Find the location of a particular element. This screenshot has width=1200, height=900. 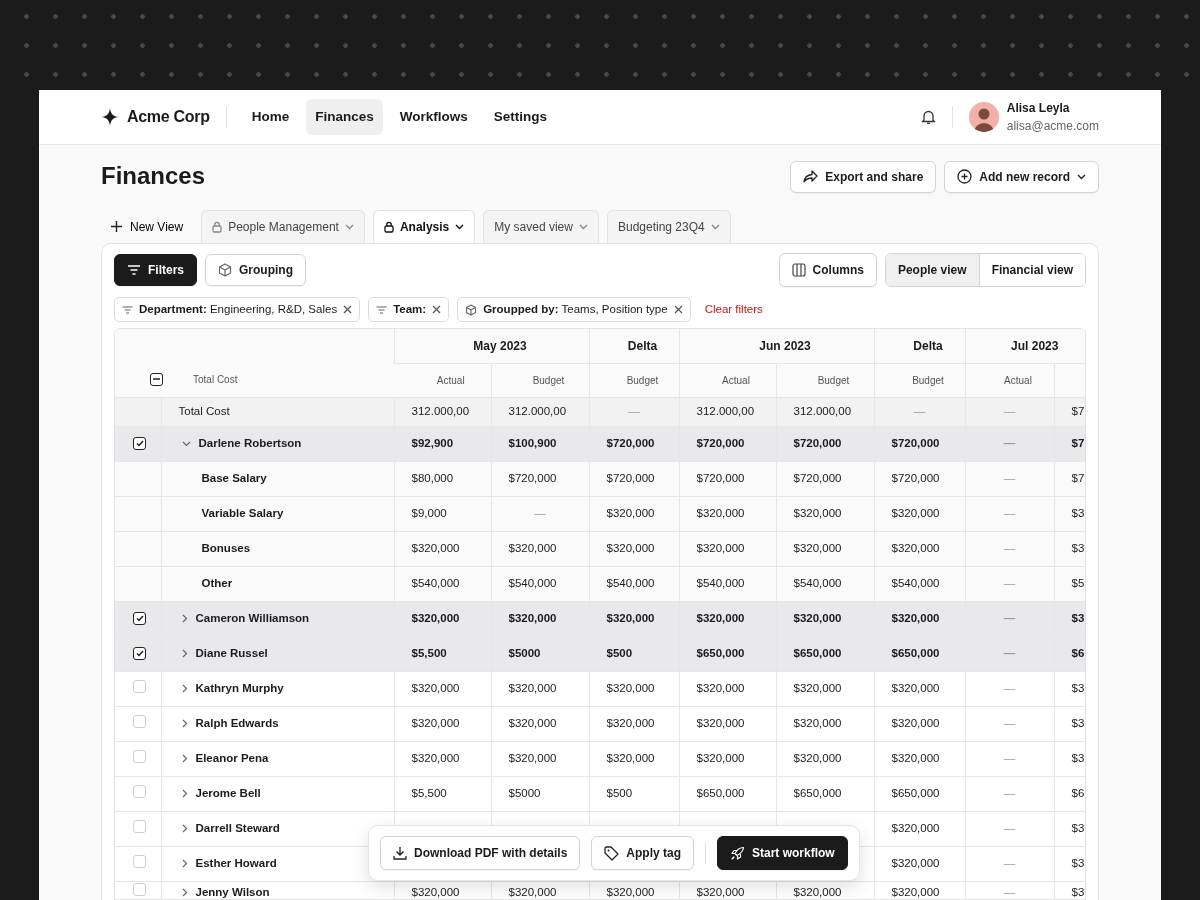

add-record-button: Add new record is located at coordinates (1021, 176).